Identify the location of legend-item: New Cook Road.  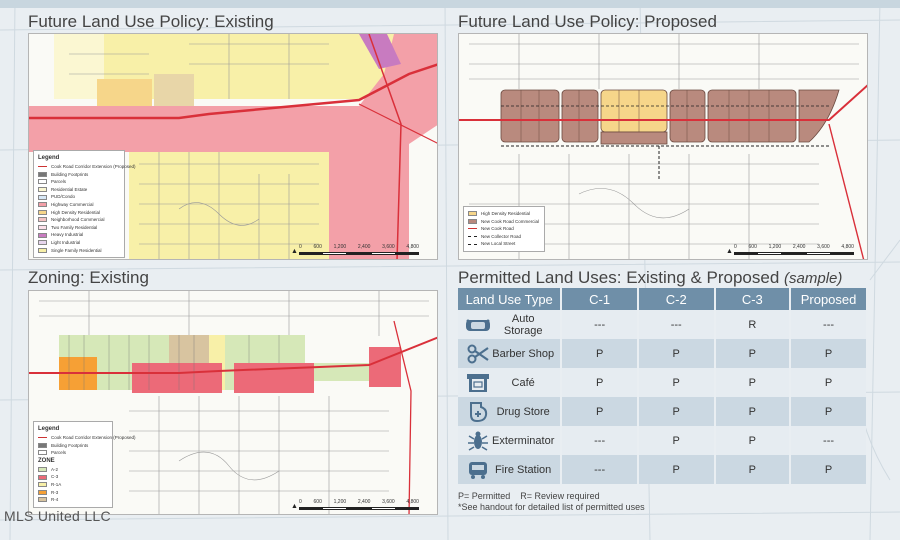
(504, 229).